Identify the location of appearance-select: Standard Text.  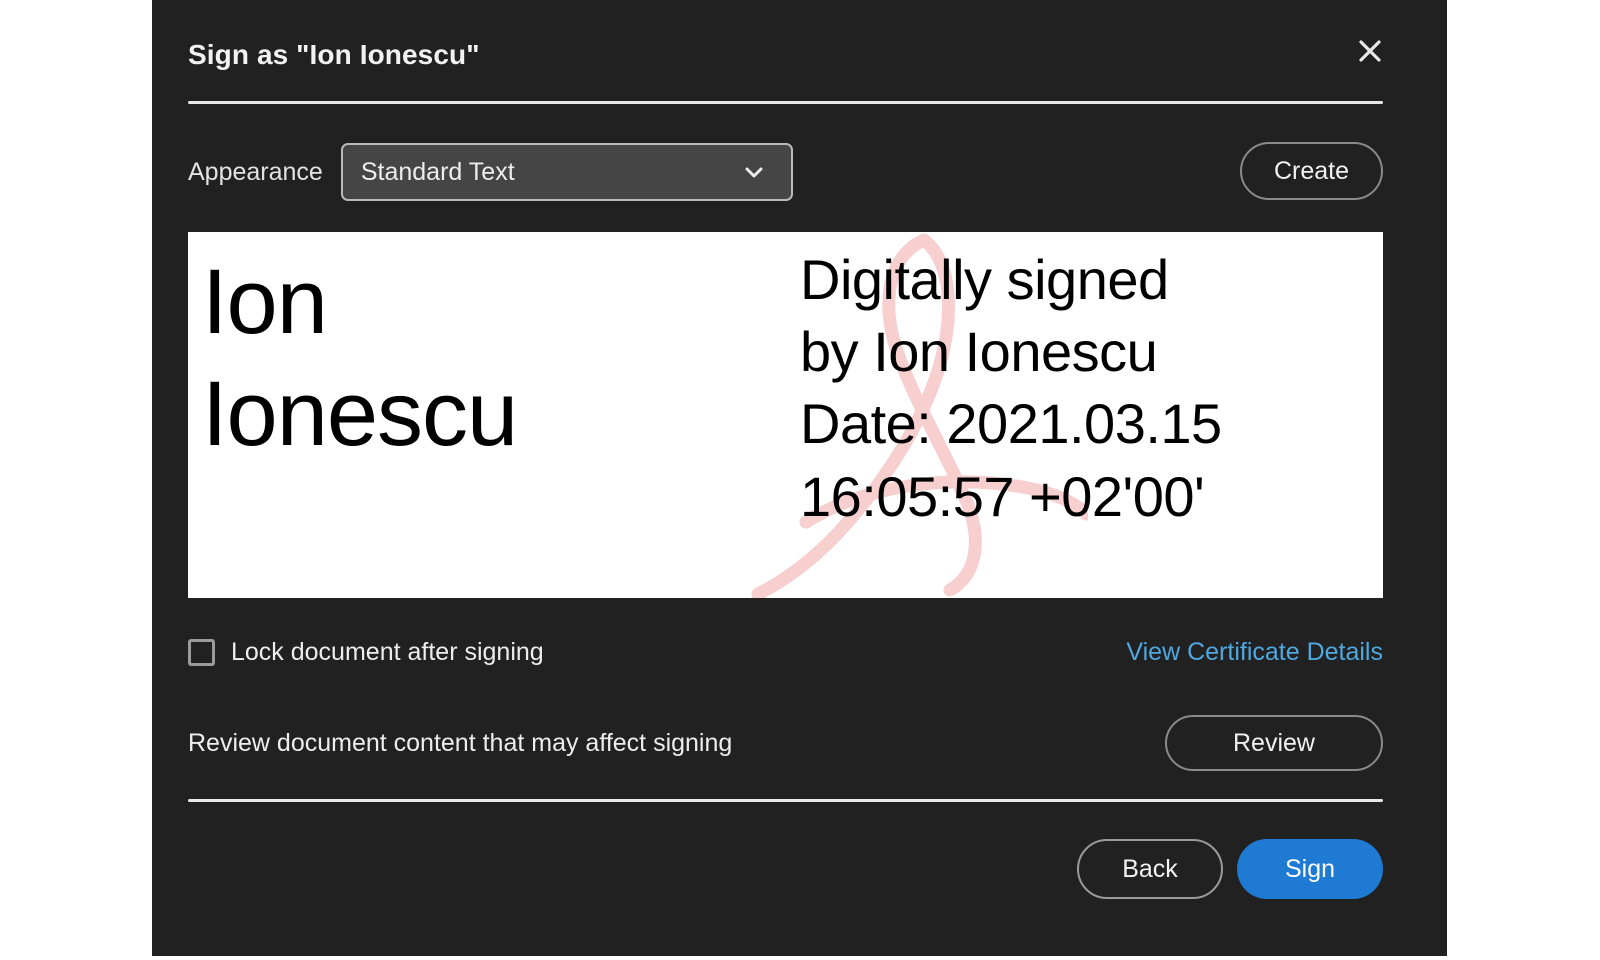
(566, 172).